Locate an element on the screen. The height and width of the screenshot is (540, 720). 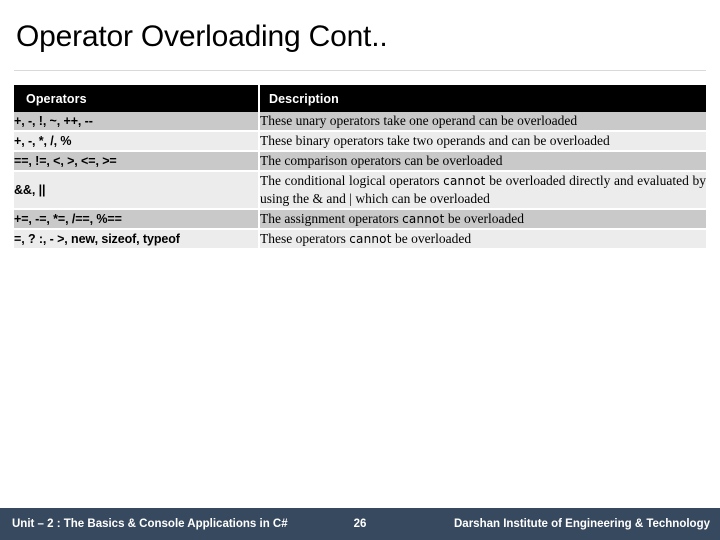
description-fragment: These operators is located at coordinates (305, 238).